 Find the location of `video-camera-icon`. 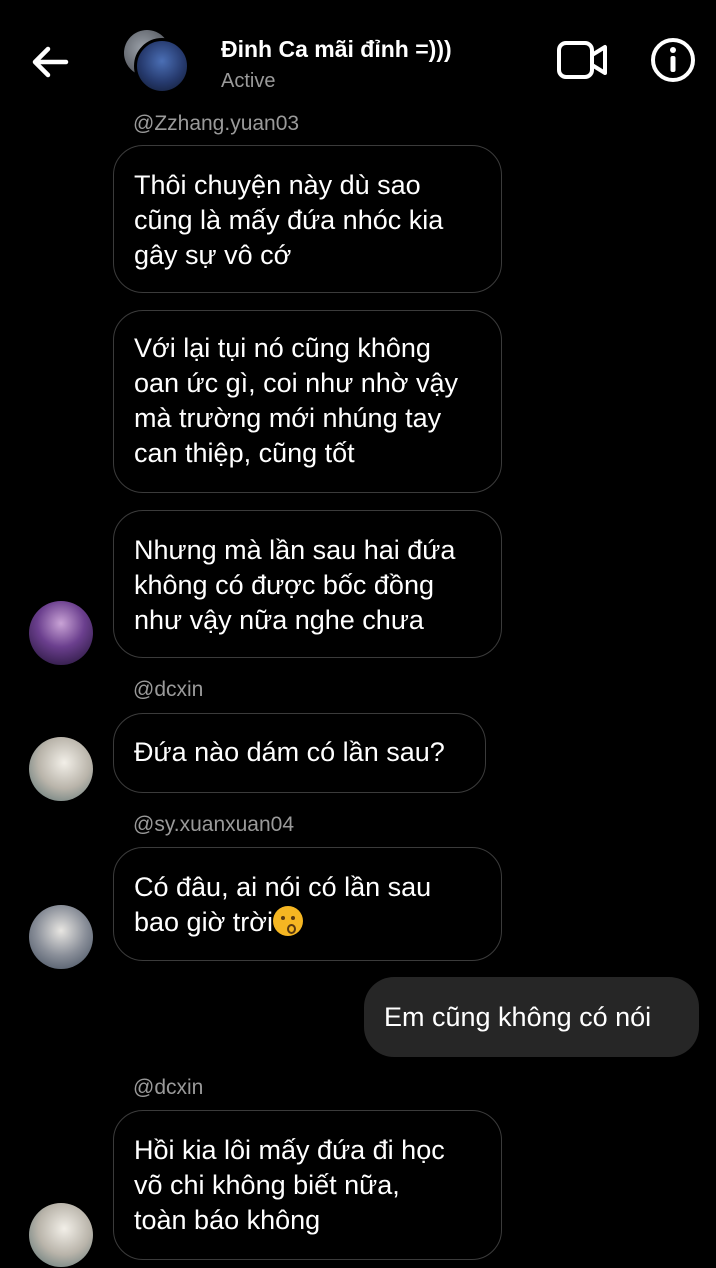

video-camera-icon is located at coordinates (582, 60).